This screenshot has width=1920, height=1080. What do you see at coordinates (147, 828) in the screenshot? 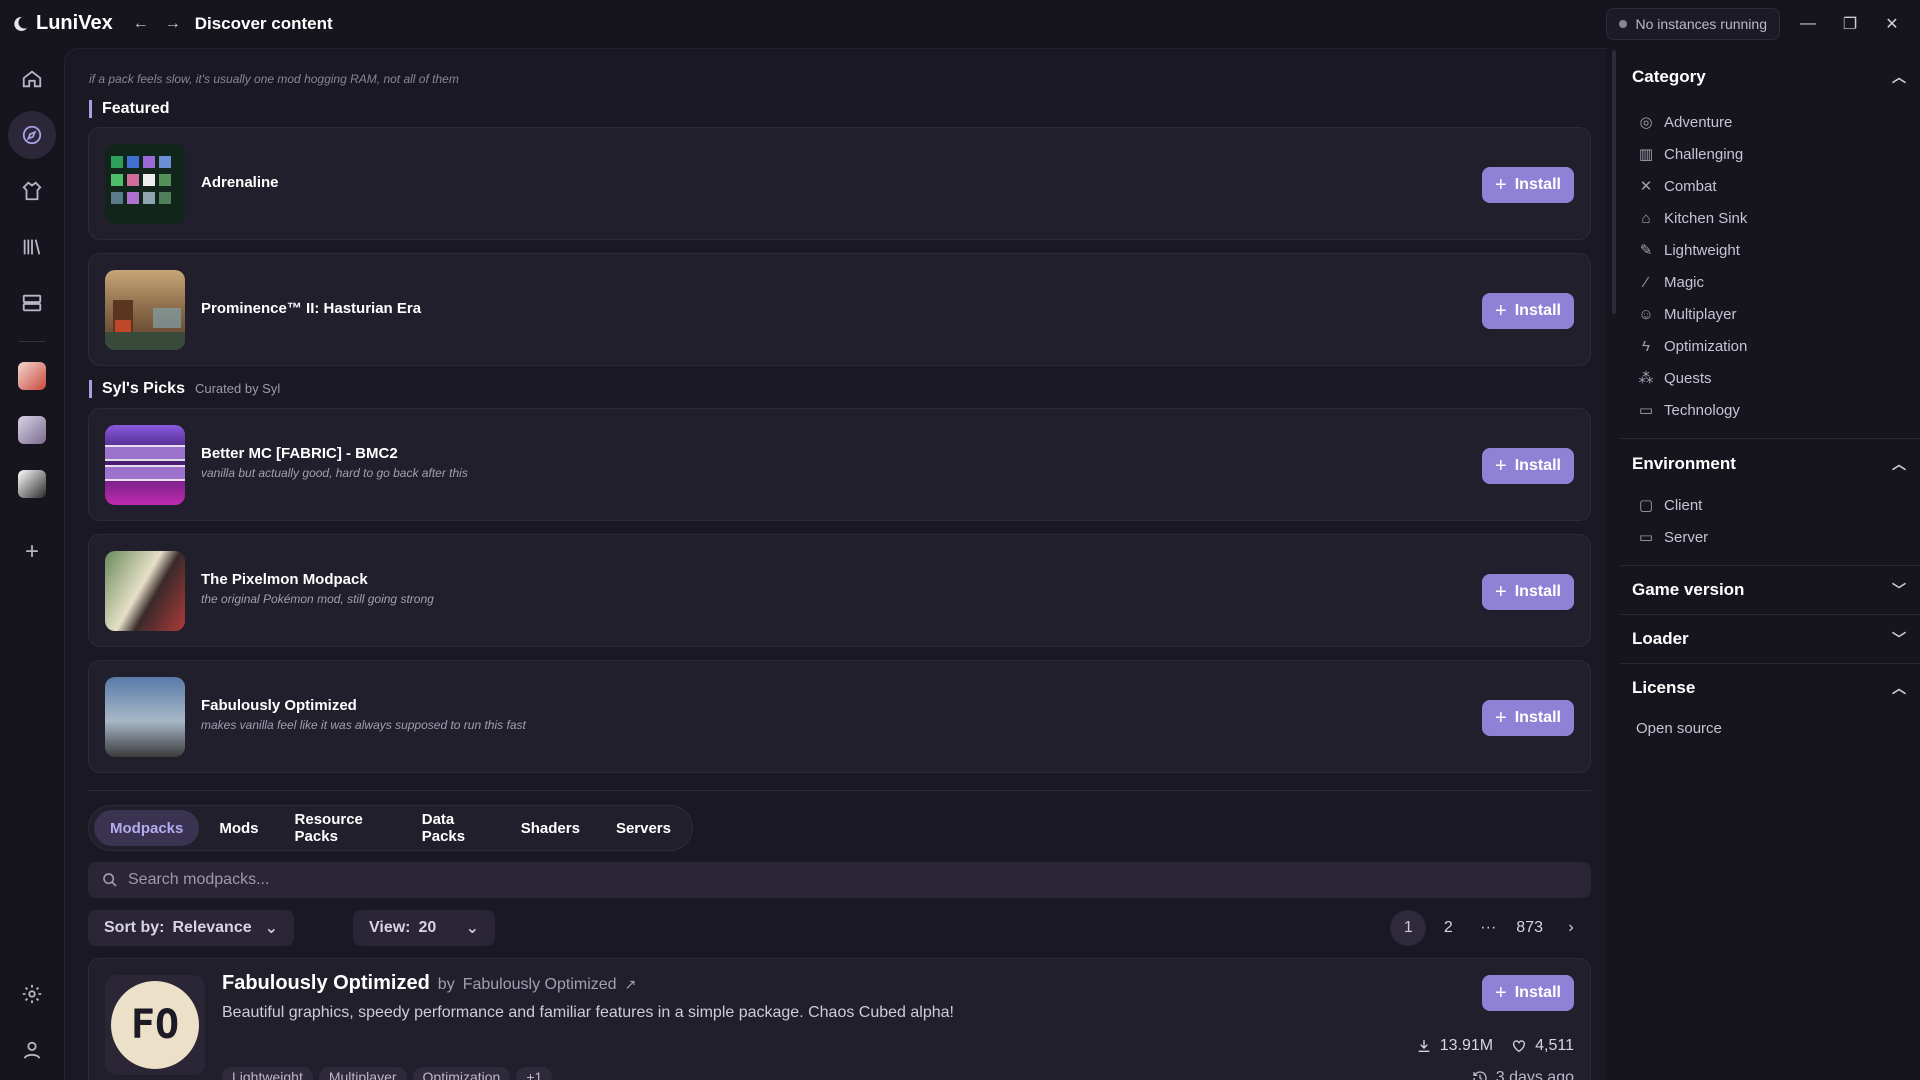
I see `tab-modpacks: Modpacks` at bounding box center [147, 828].